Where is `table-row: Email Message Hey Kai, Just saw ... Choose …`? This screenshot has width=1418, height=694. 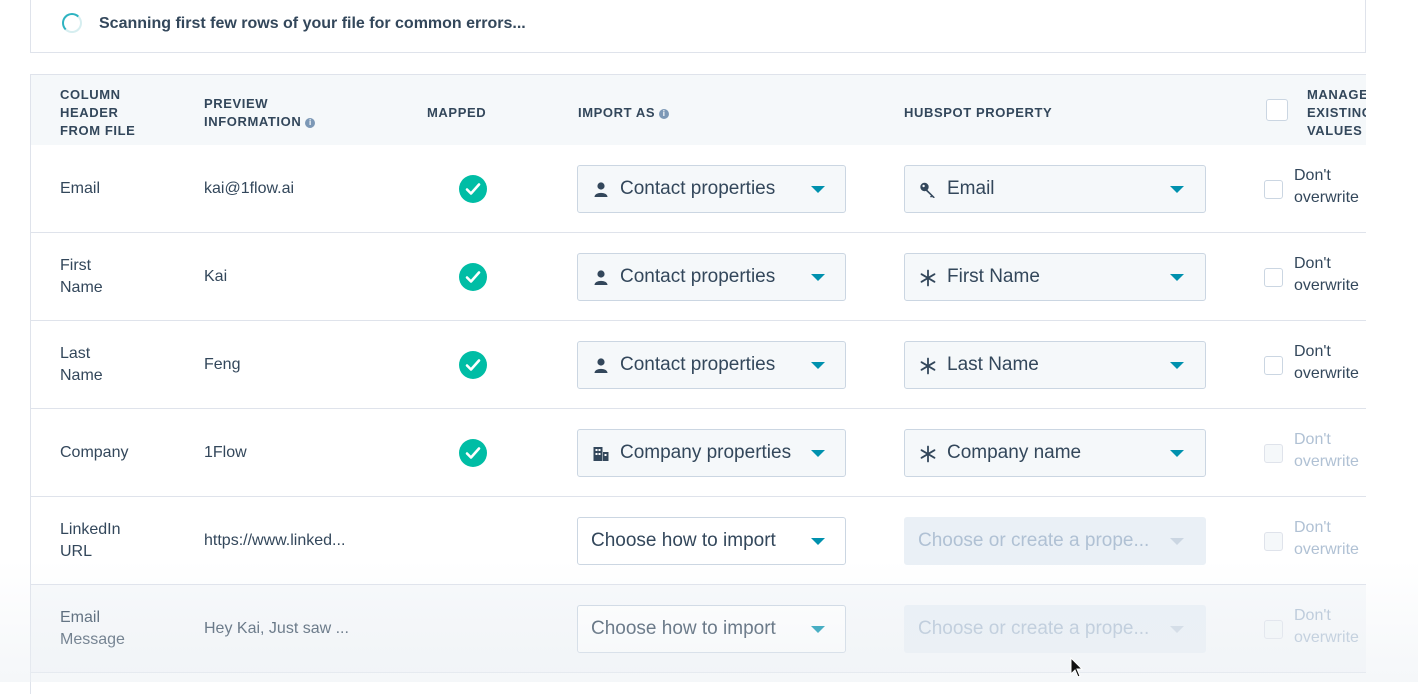 table-row: Email Message Hey Kai, Just saw ... Choose … is located at coordinates (698, 629).